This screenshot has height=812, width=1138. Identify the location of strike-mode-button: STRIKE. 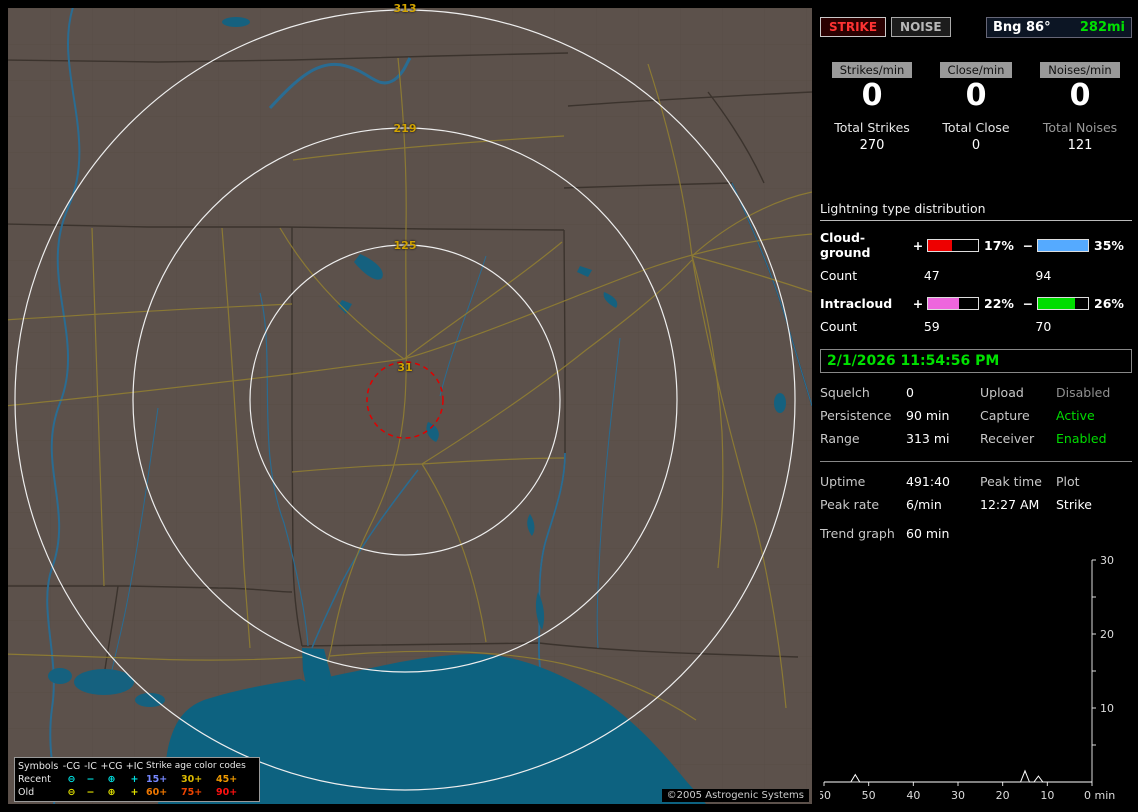
(853, 27).